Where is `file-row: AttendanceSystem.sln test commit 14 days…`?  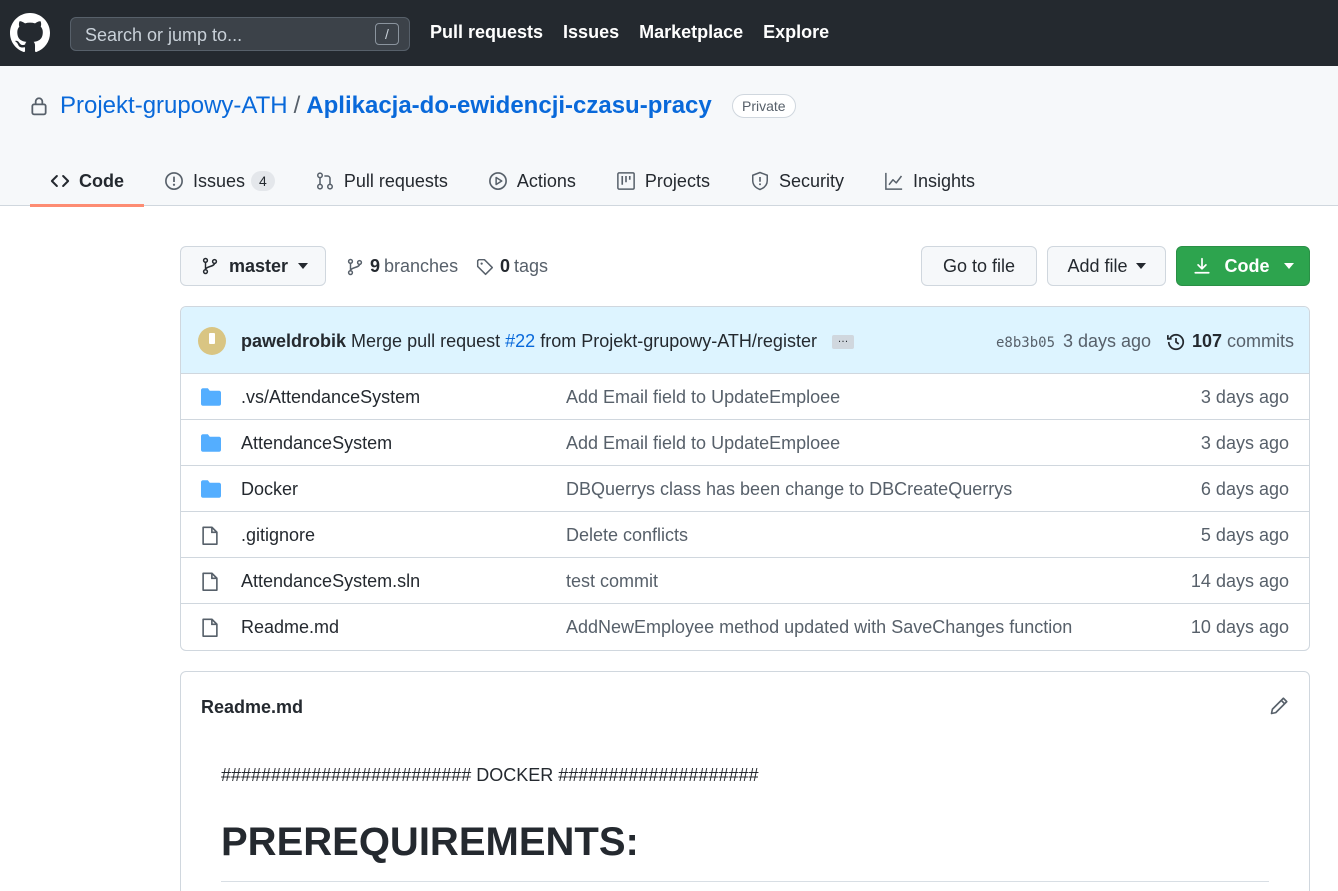
file-row: AttendanceSystem.sln test commit 14 days… is located at coordinates (745, 581).